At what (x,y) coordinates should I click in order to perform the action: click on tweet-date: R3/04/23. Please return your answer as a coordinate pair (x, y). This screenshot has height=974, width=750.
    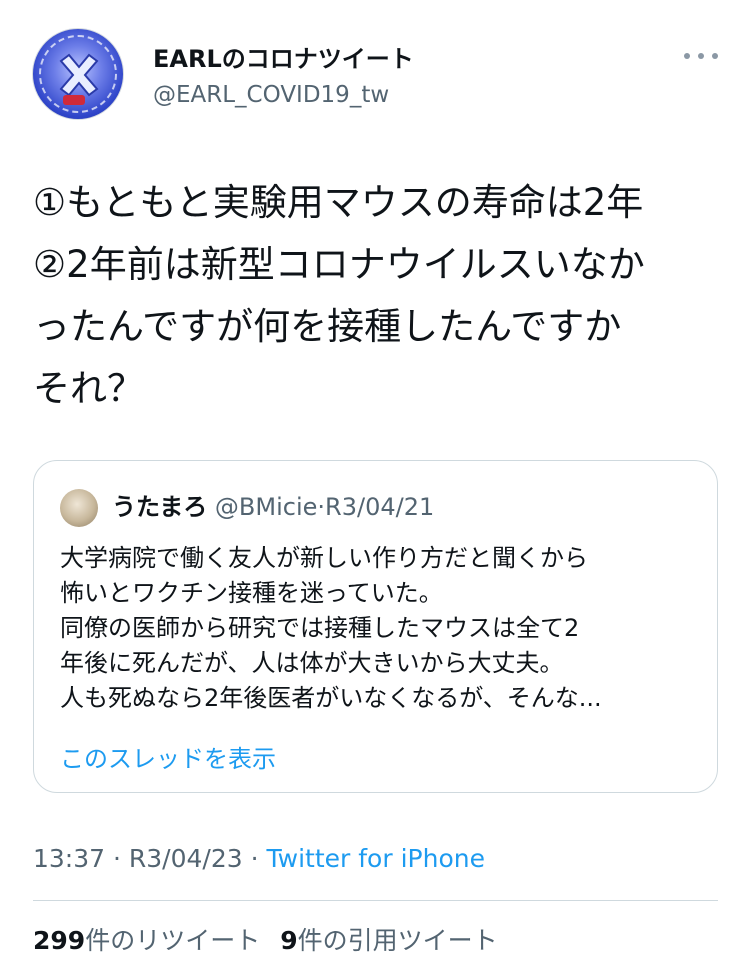
    Looking at the image, I should click on (186, 858).